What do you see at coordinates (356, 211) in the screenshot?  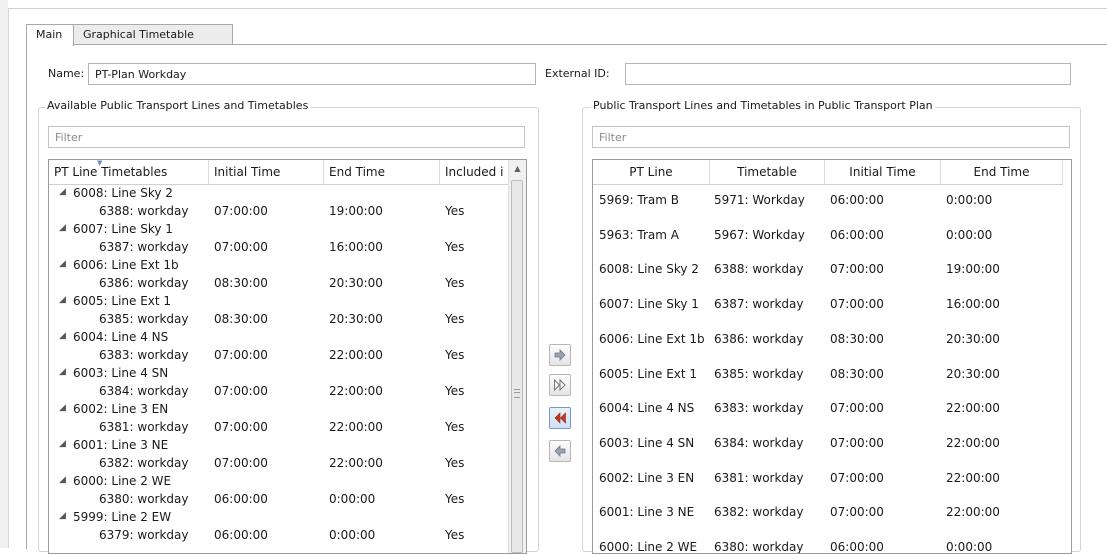 I see `cell-end-time: 19:00:00` at bounding box center [356, 211].